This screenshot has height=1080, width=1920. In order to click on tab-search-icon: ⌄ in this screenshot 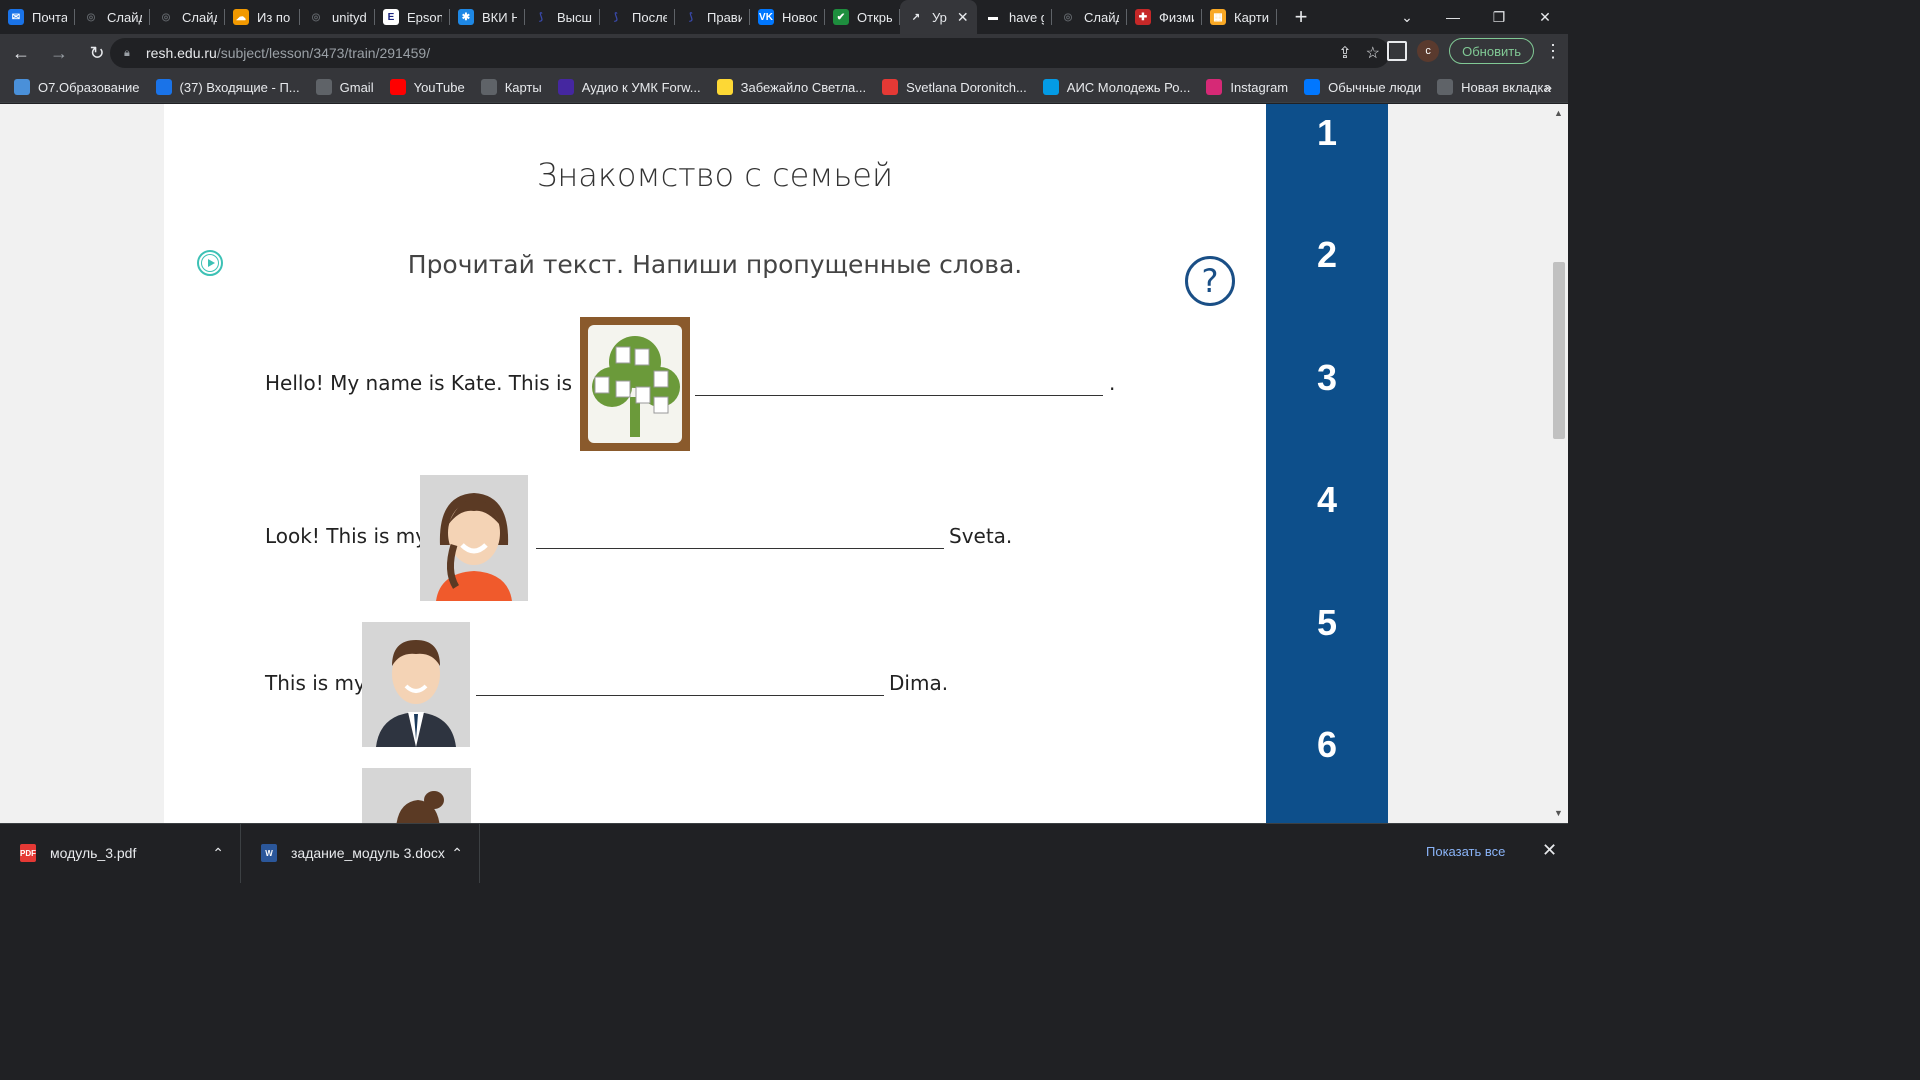, I will do `click(1407, 17)`.